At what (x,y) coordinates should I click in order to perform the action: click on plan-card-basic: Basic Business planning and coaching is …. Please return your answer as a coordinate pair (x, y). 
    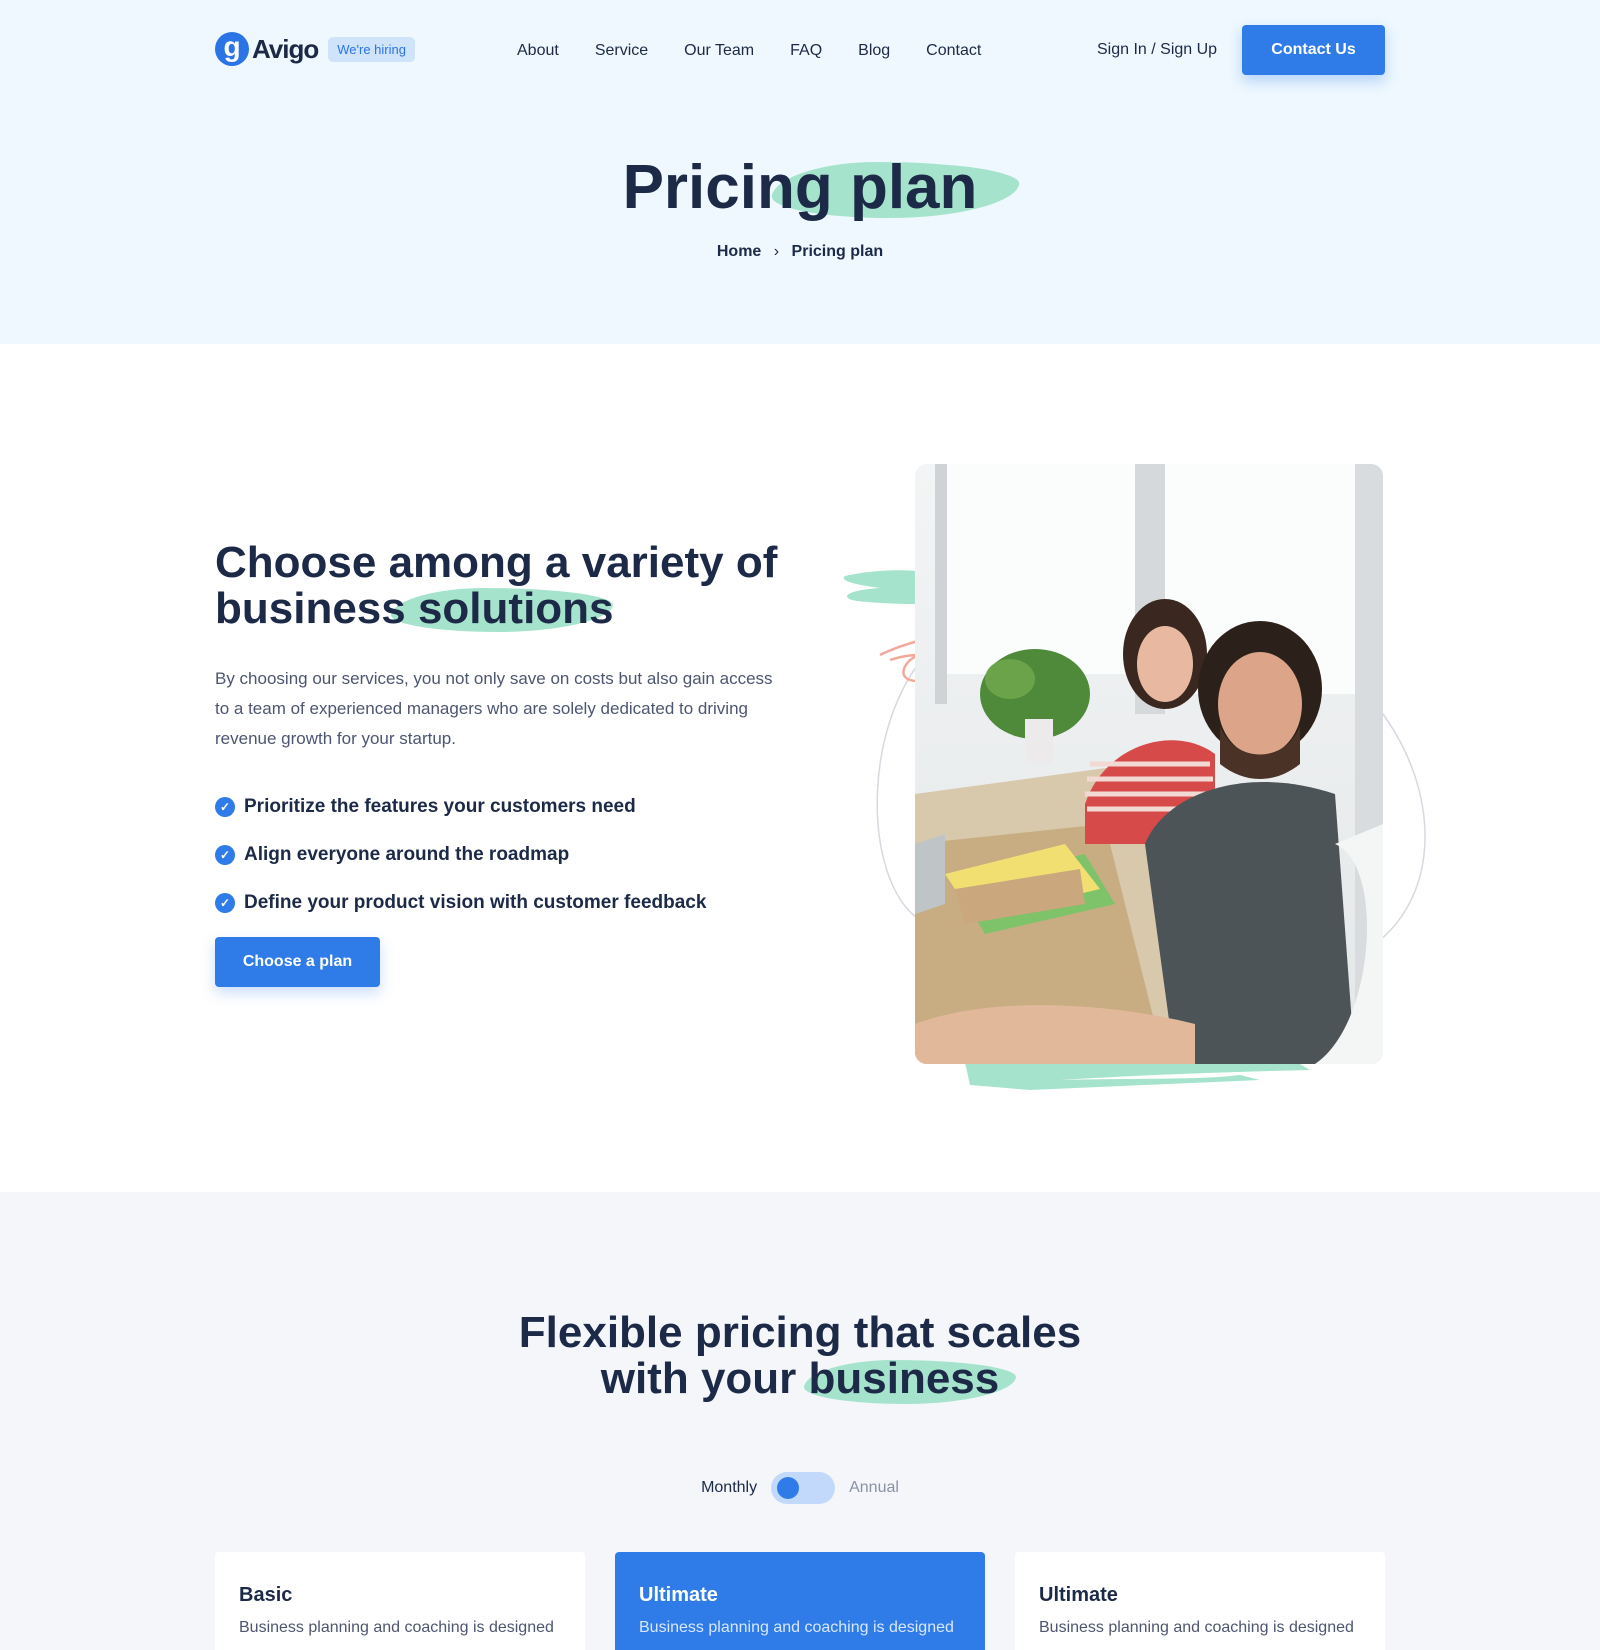
    Looking at the image, I should click on (400, 1601).